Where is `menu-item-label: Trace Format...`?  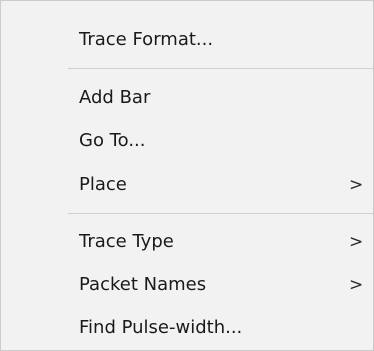 menu-item-label: Trace Format... is located at coordinates (146, 39).